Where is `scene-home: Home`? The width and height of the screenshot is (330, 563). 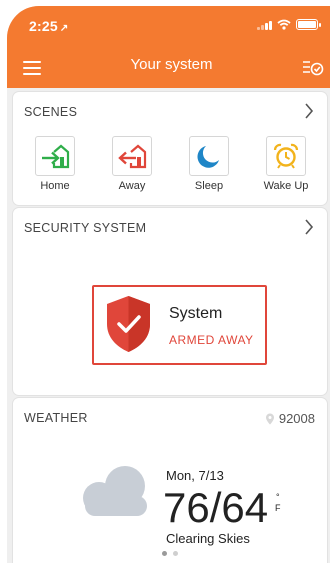 scene-home: Home is located at coordinates (55, 164).